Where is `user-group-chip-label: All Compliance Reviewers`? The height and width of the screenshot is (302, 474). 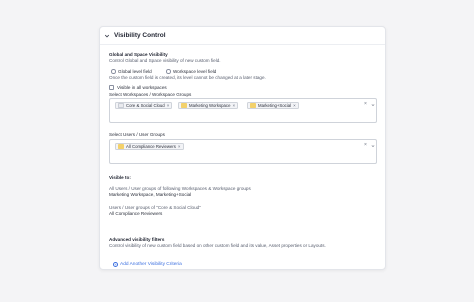 user-group-chip-label: All Compliance Reviewers is located at coordinates (151, 146).